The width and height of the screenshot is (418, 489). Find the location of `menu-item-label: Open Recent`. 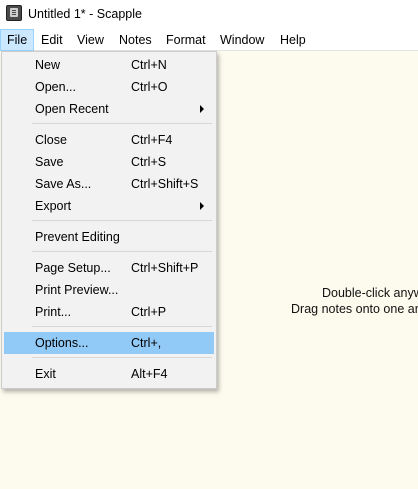

menu-item-label: Open Recent is located at coordinates (72, 109).